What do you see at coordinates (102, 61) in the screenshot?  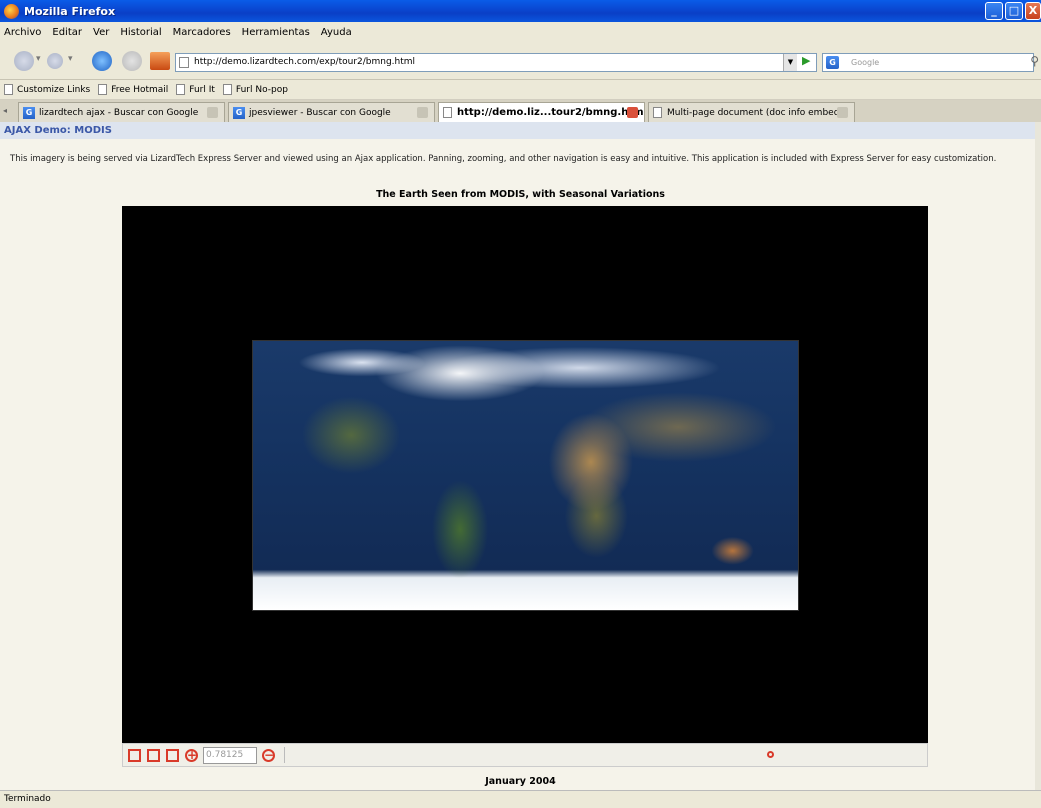 I see `reload-icon` at bounding box center [102, 61].